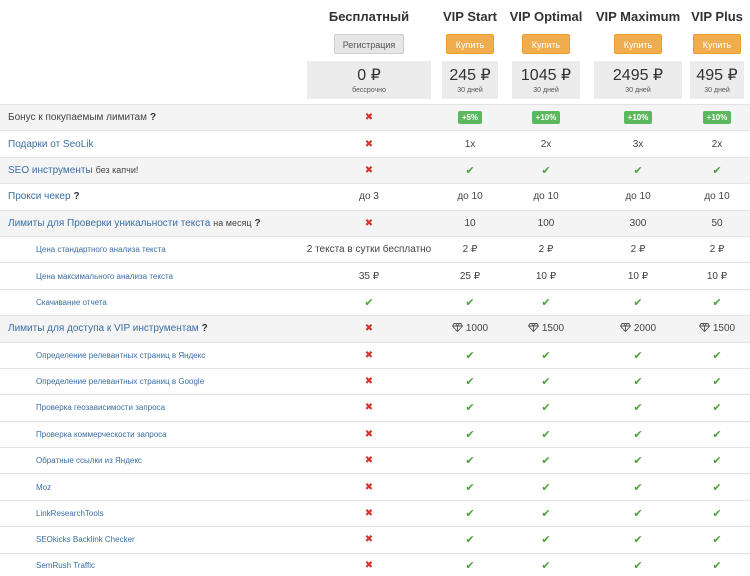  What do you see at coordinates (546, 250) in the screenshot?
I see `cell-value: 2 ₽` at bounding box center [546, 250].